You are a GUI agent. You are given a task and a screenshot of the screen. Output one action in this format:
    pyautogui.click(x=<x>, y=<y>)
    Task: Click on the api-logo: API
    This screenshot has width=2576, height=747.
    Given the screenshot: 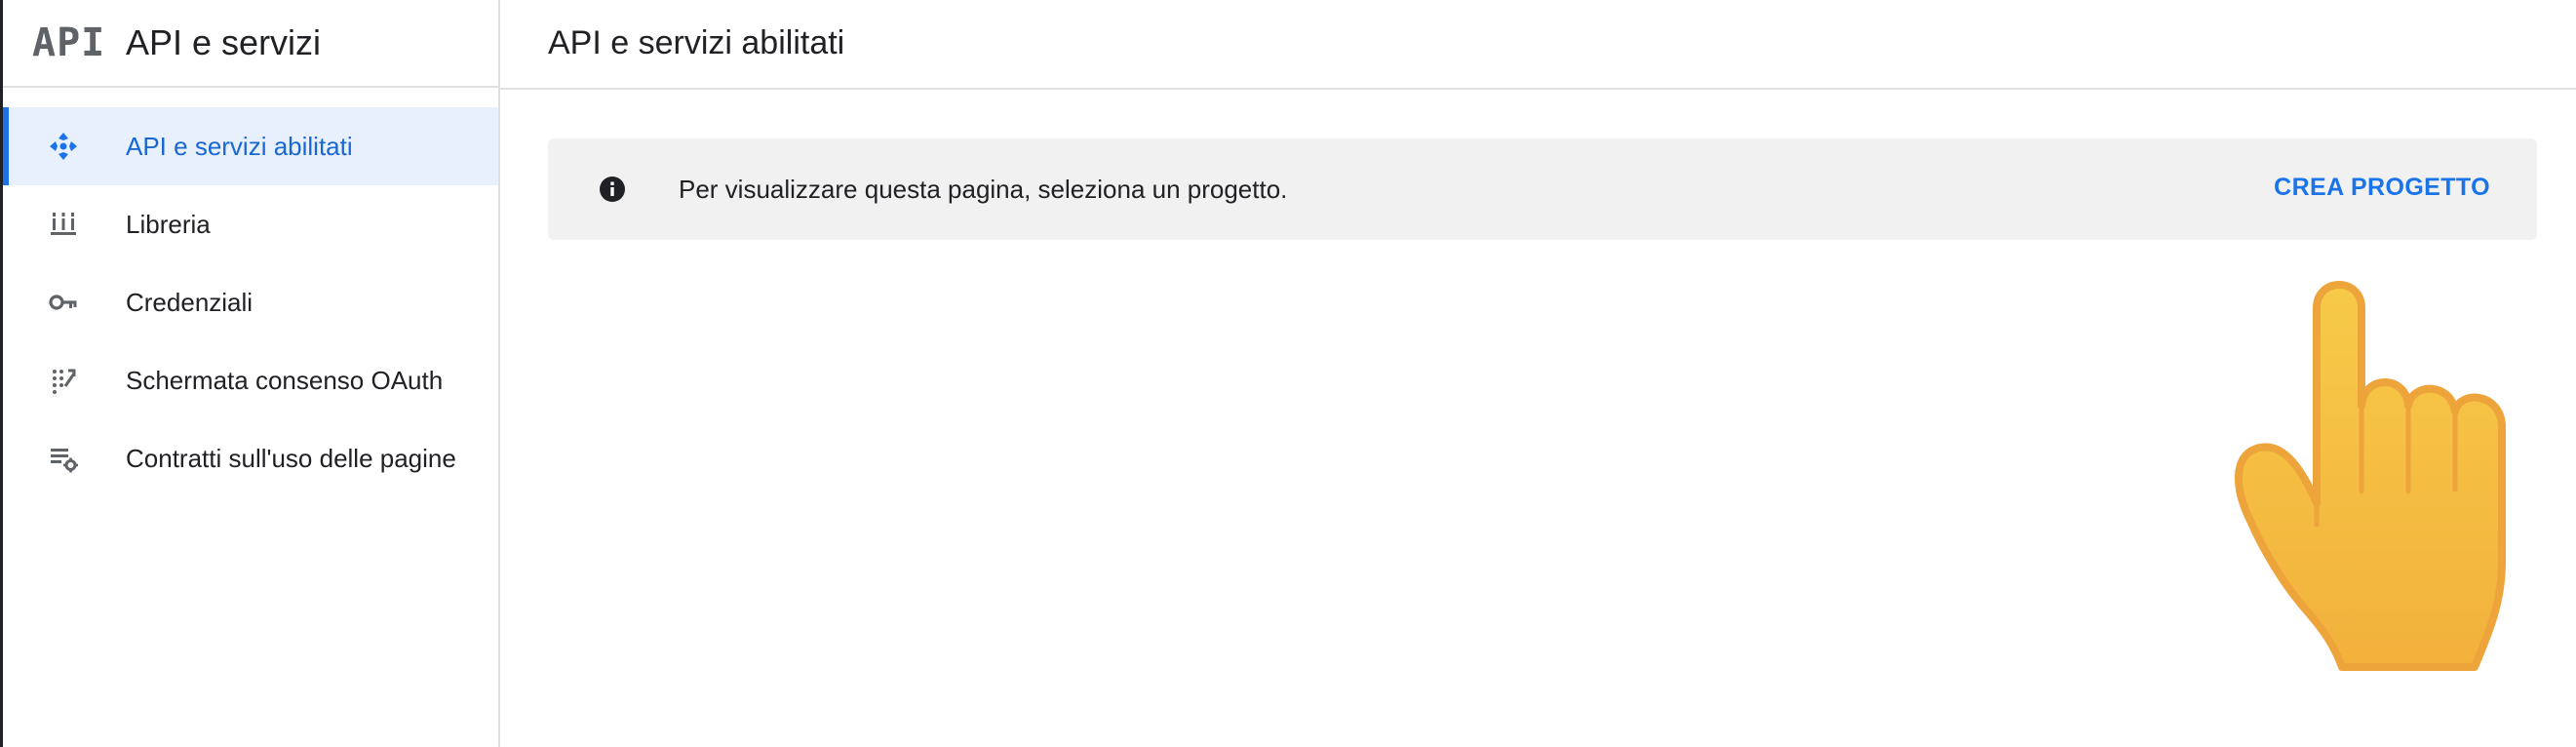 What is the action you would take?
    pyautogui.click(x=69, y=43)
    